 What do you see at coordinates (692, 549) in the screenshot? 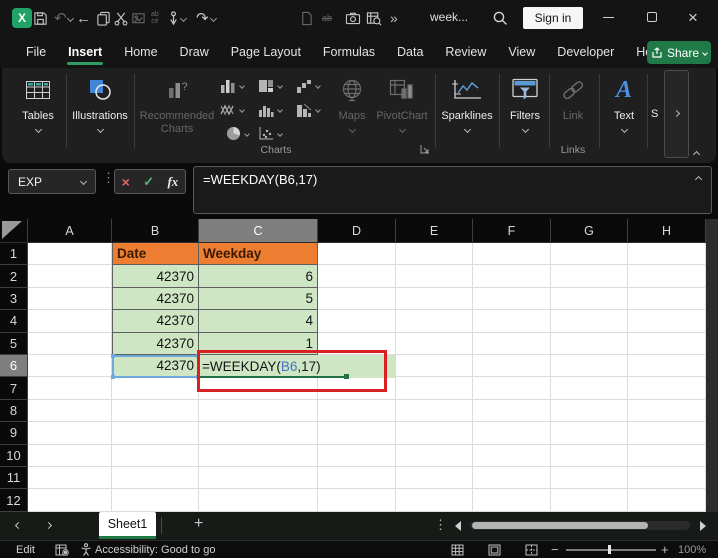
I see `zoom-level: 100%` at bounding box center [692, 549].